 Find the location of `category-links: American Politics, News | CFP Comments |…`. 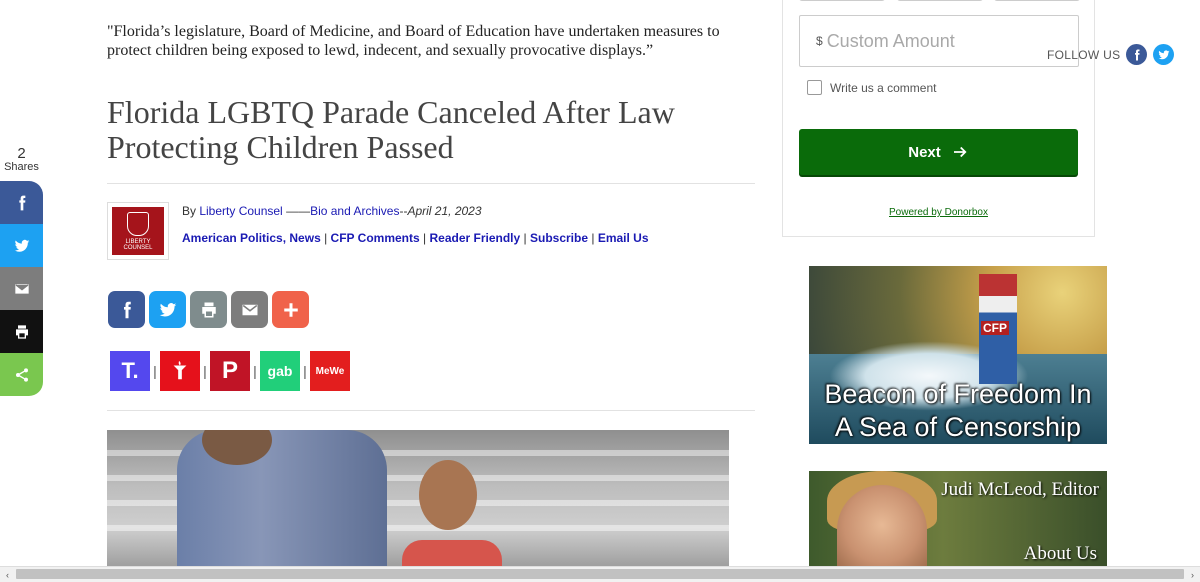

category-links: American Politics, News | CFP Comments |… is located at coordinates (415, 238).